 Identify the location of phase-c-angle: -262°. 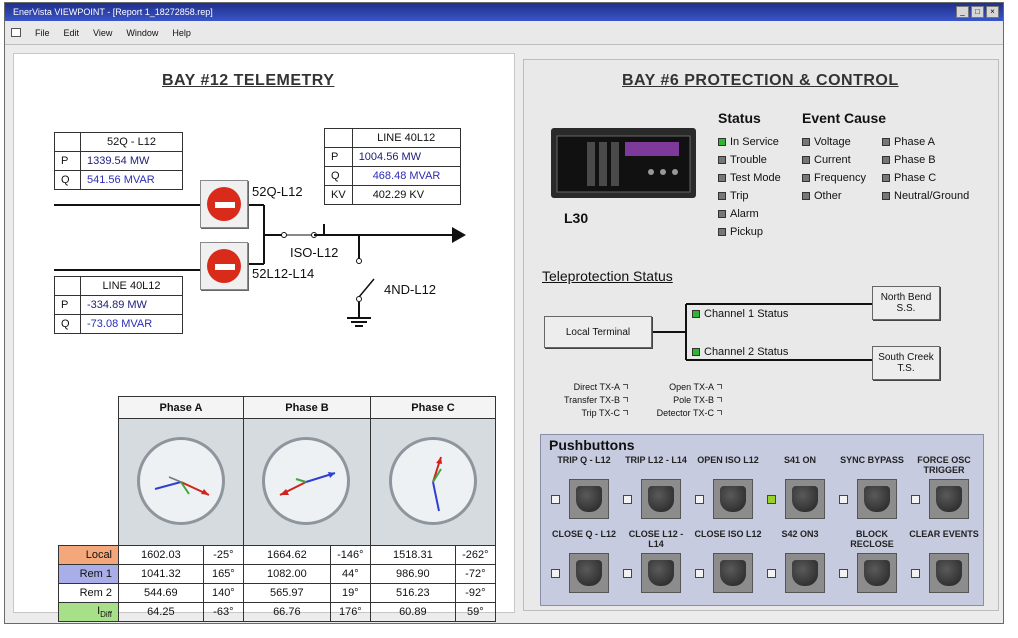
(475, 555).